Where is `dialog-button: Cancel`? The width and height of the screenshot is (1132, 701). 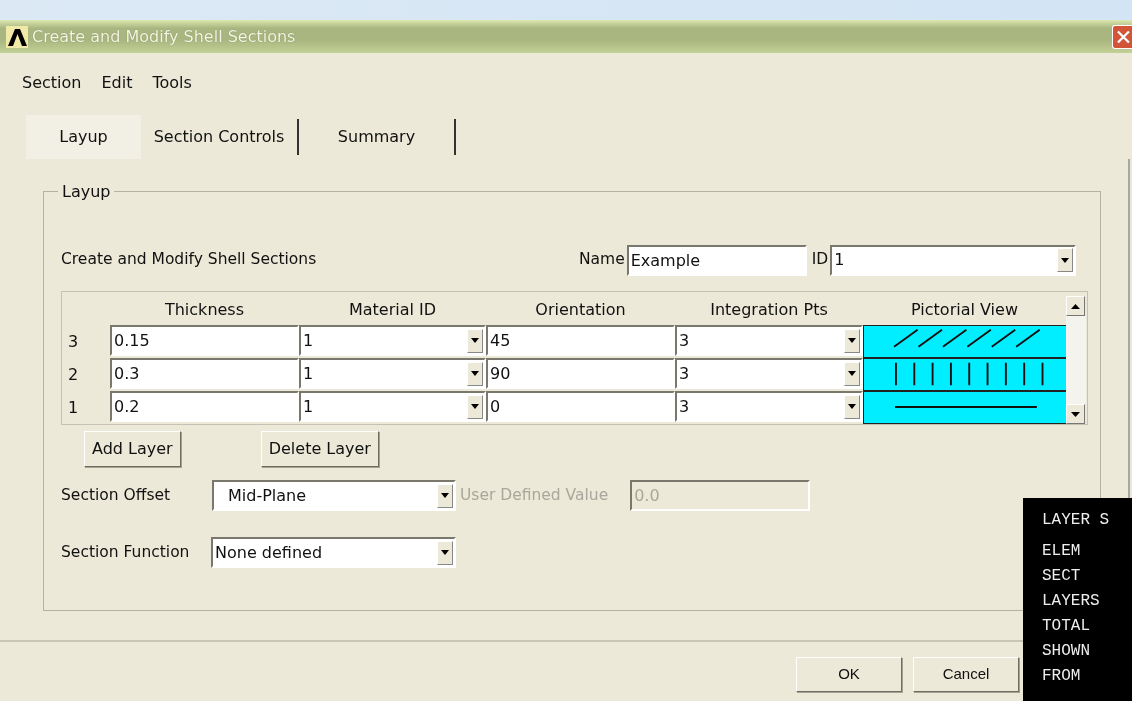 dialog-button: Cancel is located at coordinates (966, 674).